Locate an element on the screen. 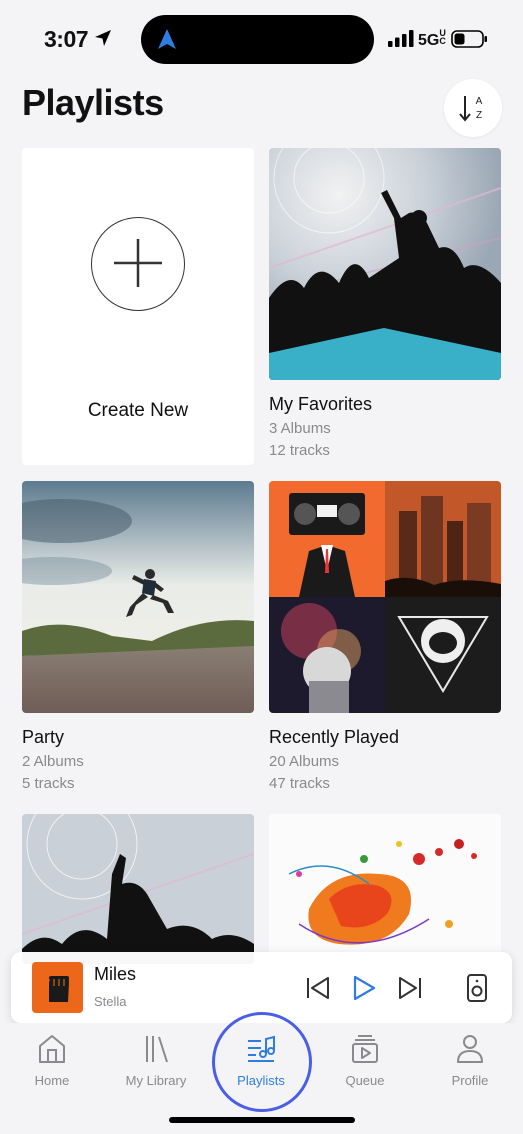 The width and height of the screenshot is (523, 1134). now-playing-artist: Stella is located at coordinates (110, 1001).